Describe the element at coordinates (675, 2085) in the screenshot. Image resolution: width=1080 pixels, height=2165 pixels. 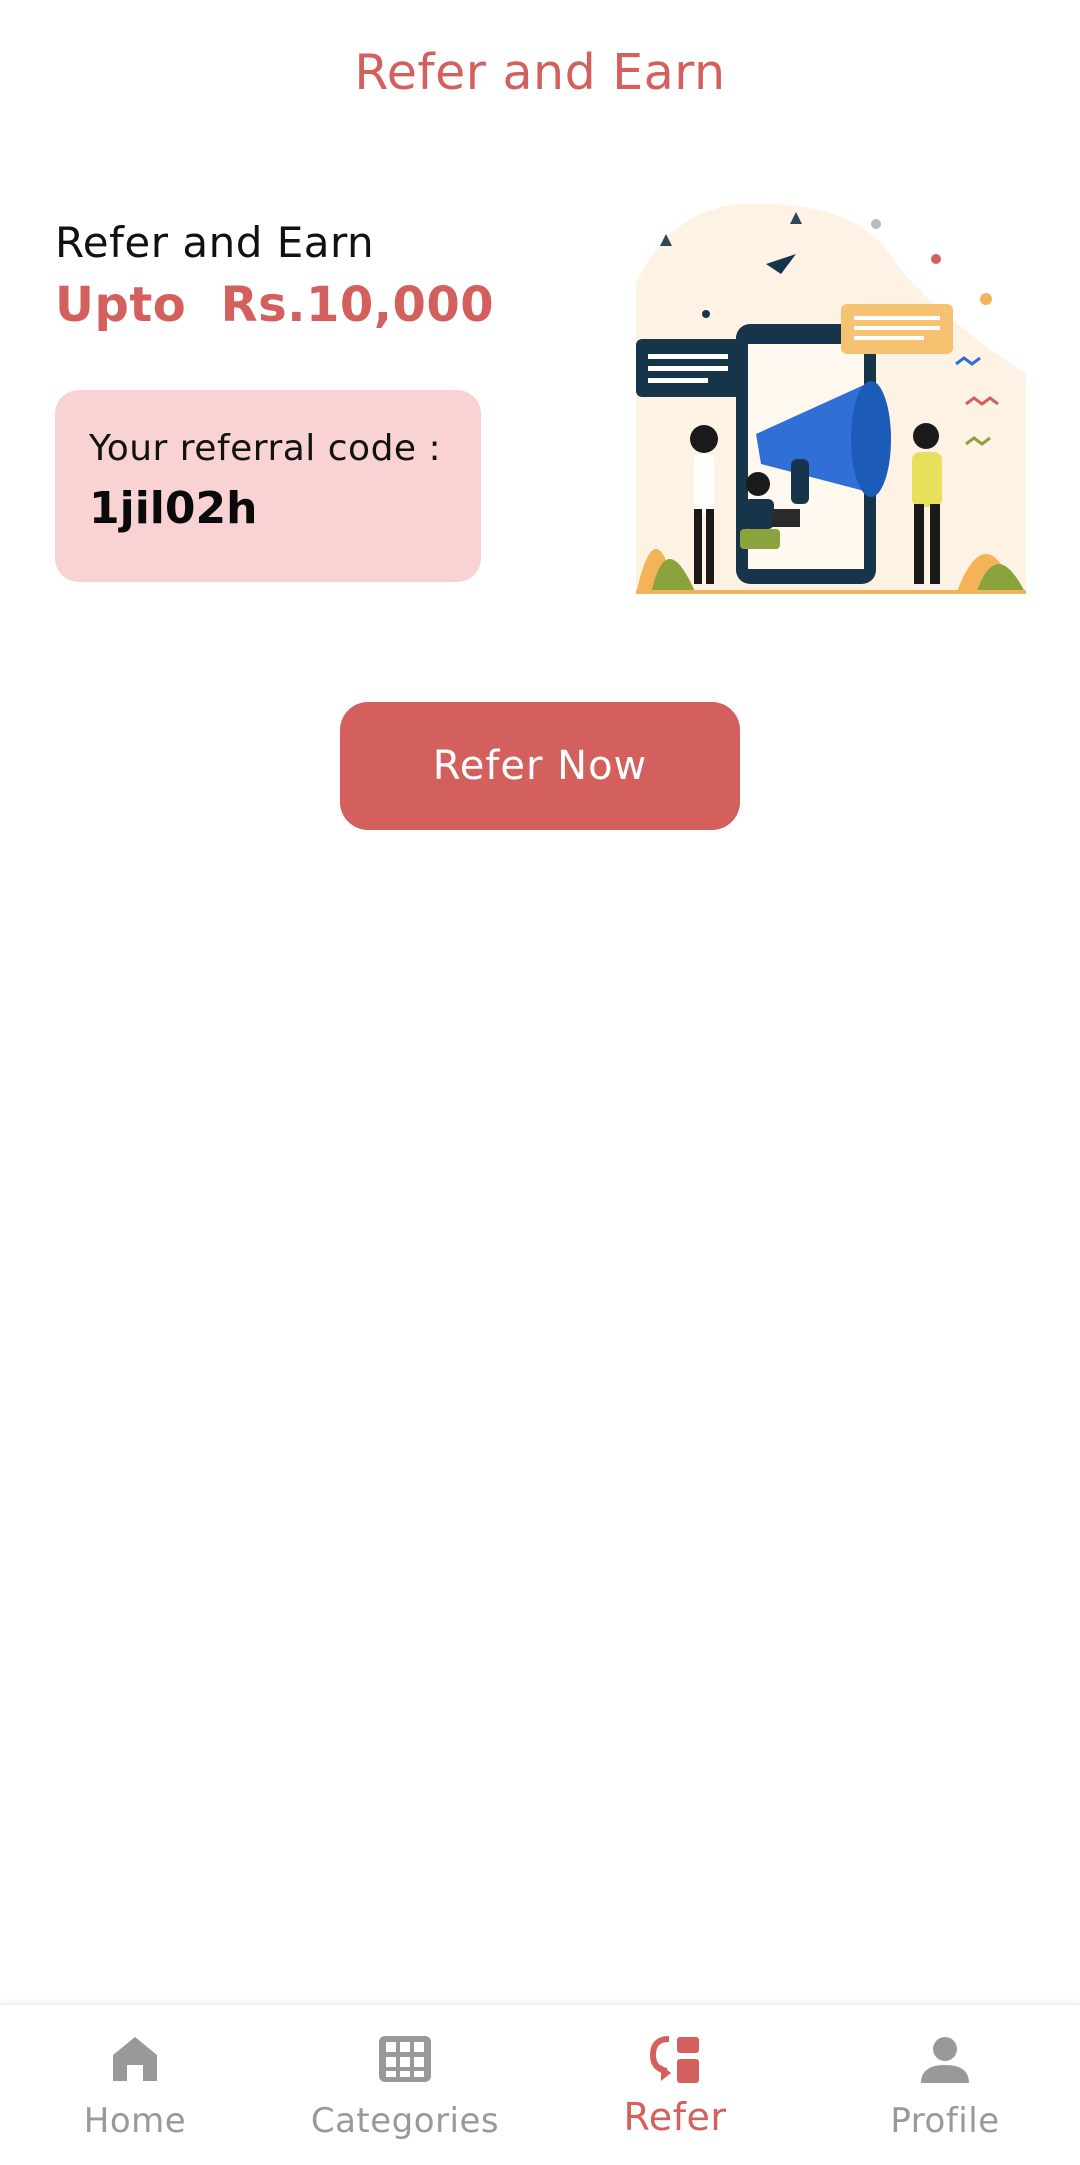
I see `nav-item-refer: Refer` at that location.